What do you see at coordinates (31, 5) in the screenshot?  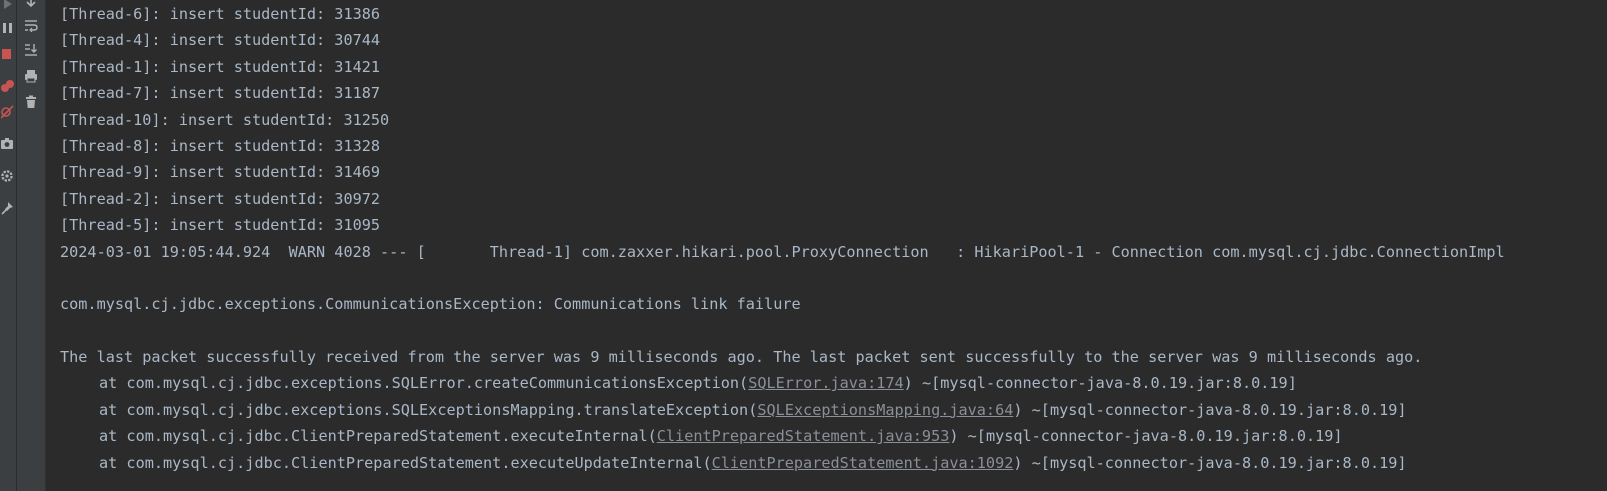 I see `scroll-down-icon` at bounding box center [31, 5].